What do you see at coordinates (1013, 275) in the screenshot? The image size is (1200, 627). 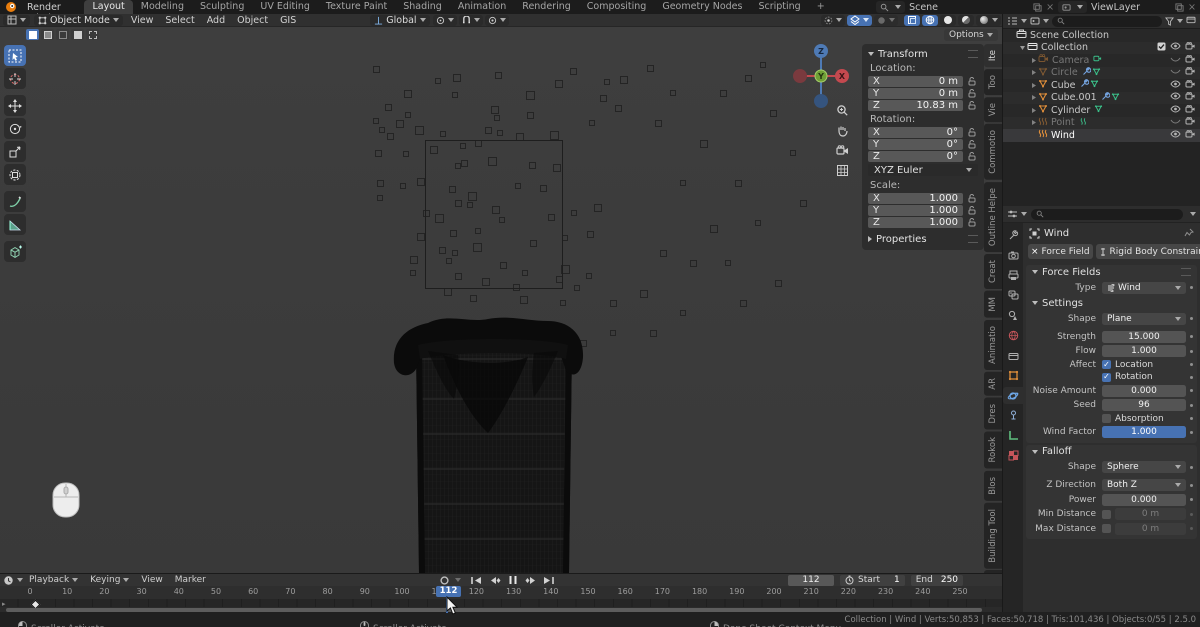 I see `properties-tab-output` at bounding box center [1013, 275].